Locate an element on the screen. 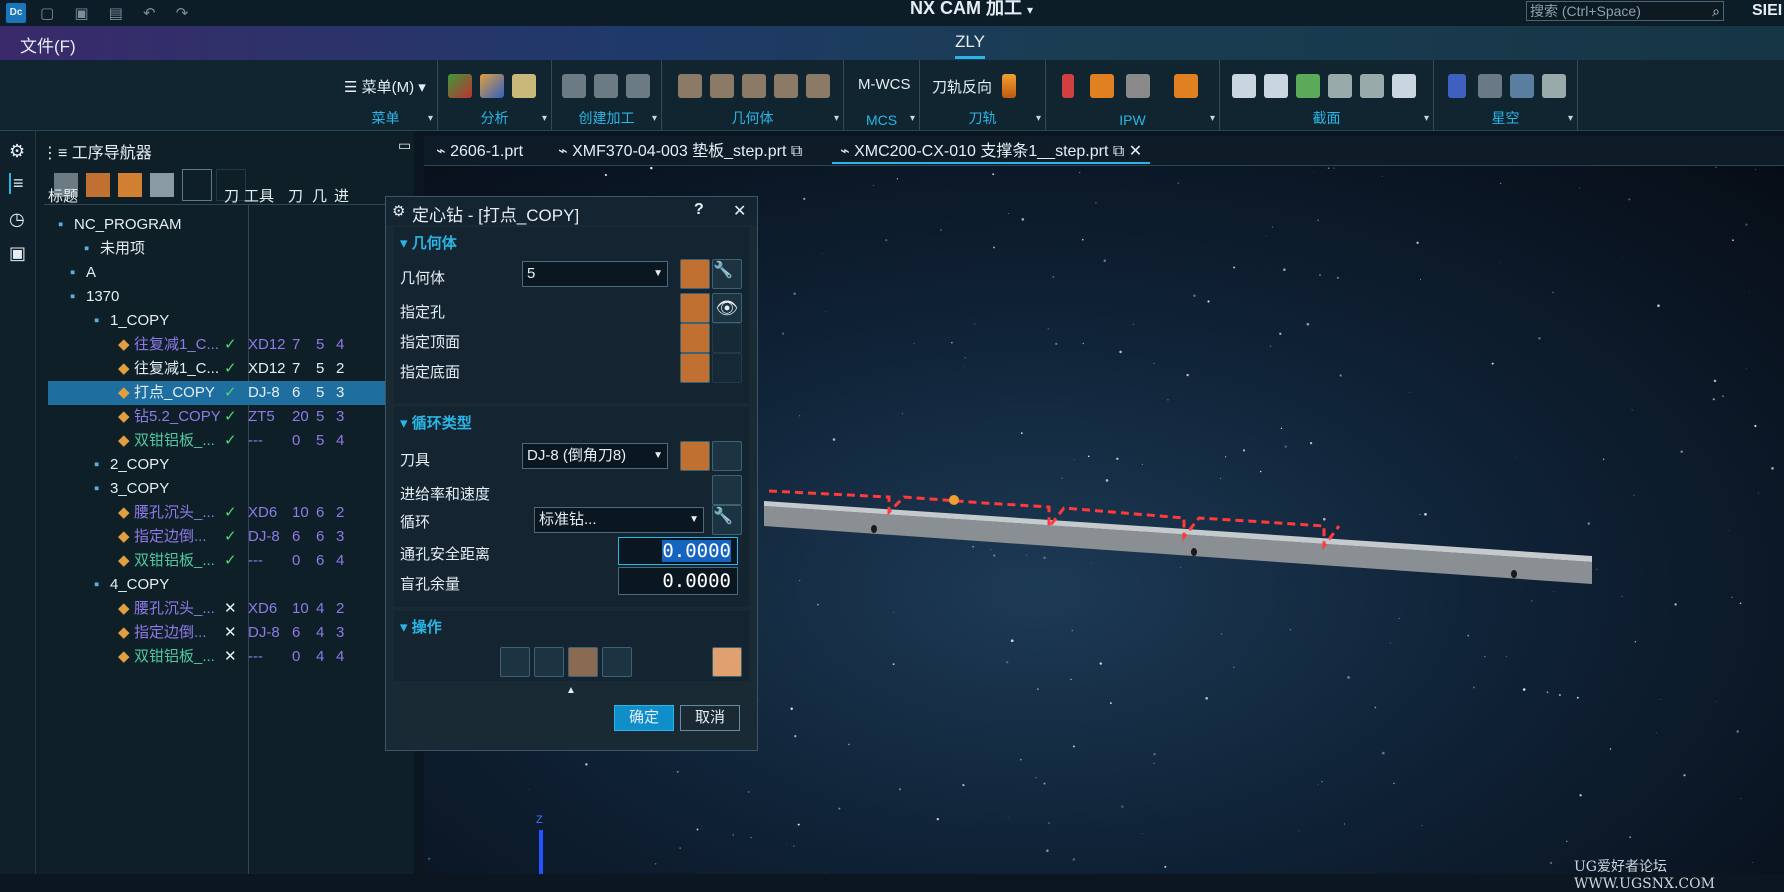 The image size is (1784, 892). mwcs-button: M-WCS is located at coordinates (884, 84).